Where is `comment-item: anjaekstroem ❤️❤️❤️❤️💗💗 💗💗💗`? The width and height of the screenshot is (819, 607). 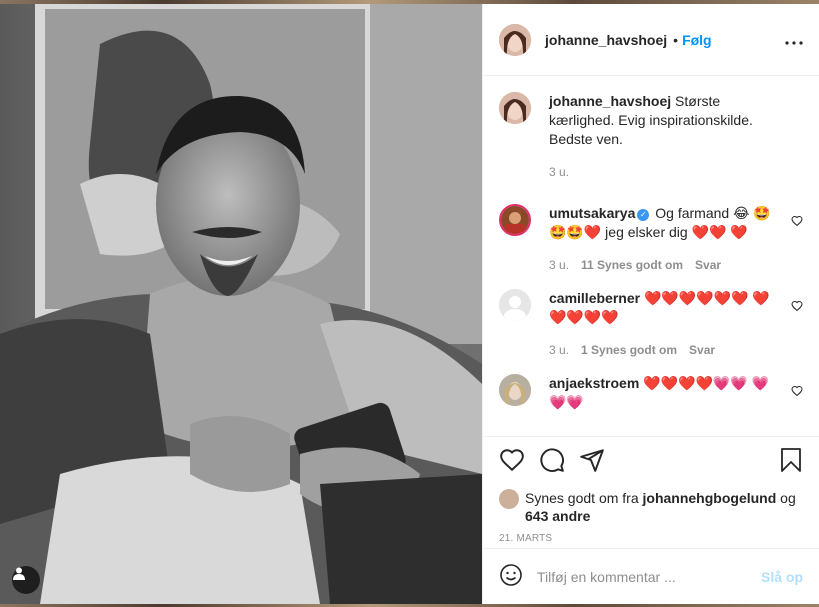
comment-item: anjaekstroem ❤️❤️❤️❤️💗💗 💗💗💗 is located at coordinates (651, 393).